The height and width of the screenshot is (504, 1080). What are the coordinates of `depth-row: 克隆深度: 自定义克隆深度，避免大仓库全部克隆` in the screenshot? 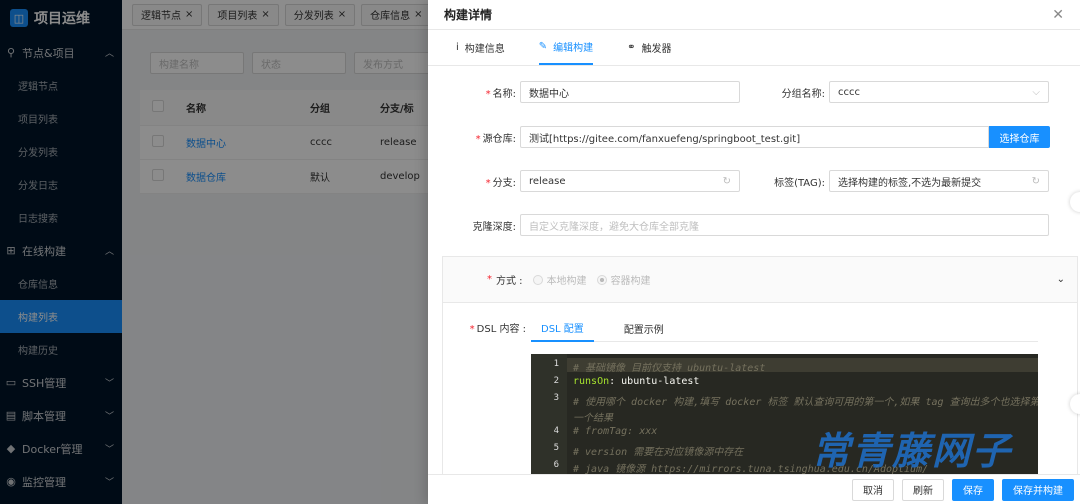 It's located at (739, 225).